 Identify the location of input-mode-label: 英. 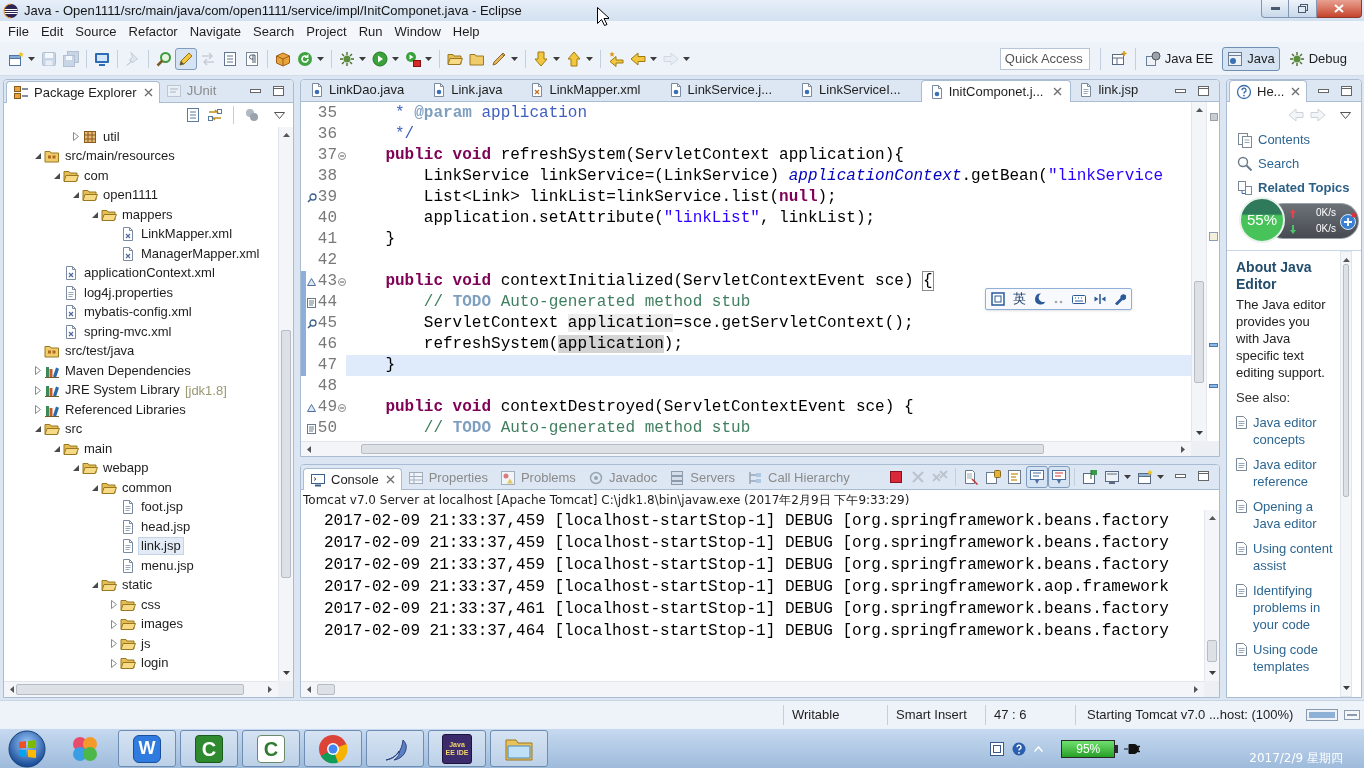
(1019, 299).